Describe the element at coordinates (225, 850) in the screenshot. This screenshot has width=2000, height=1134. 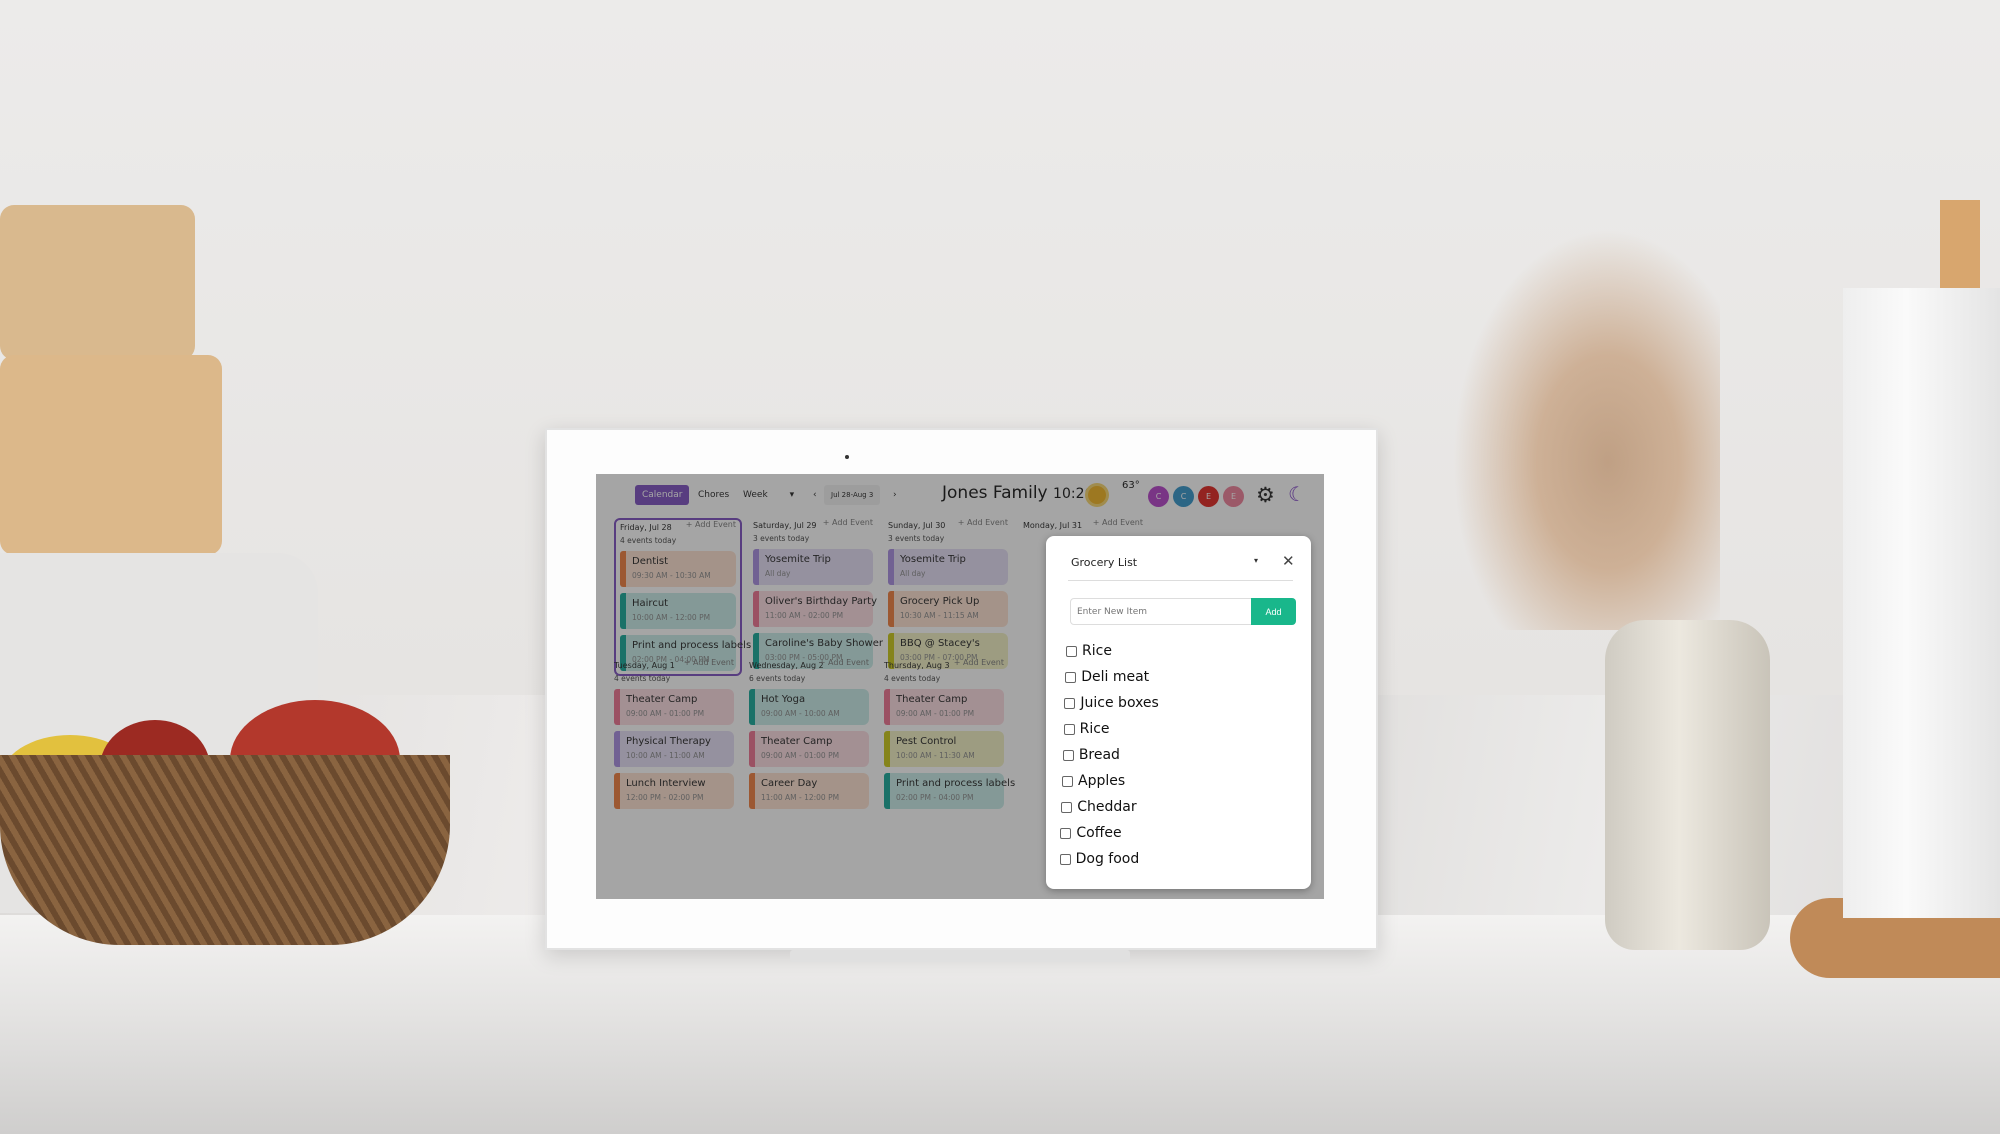
I see `fruit-basket` at that location.